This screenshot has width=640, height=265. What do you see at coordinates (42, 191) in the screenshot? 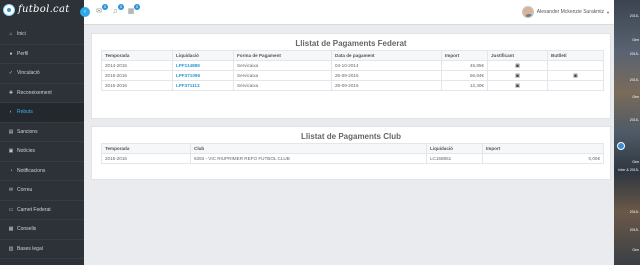
I see `sidebar-item-correu: ✉ Correu` at bounding box center [42, 191].